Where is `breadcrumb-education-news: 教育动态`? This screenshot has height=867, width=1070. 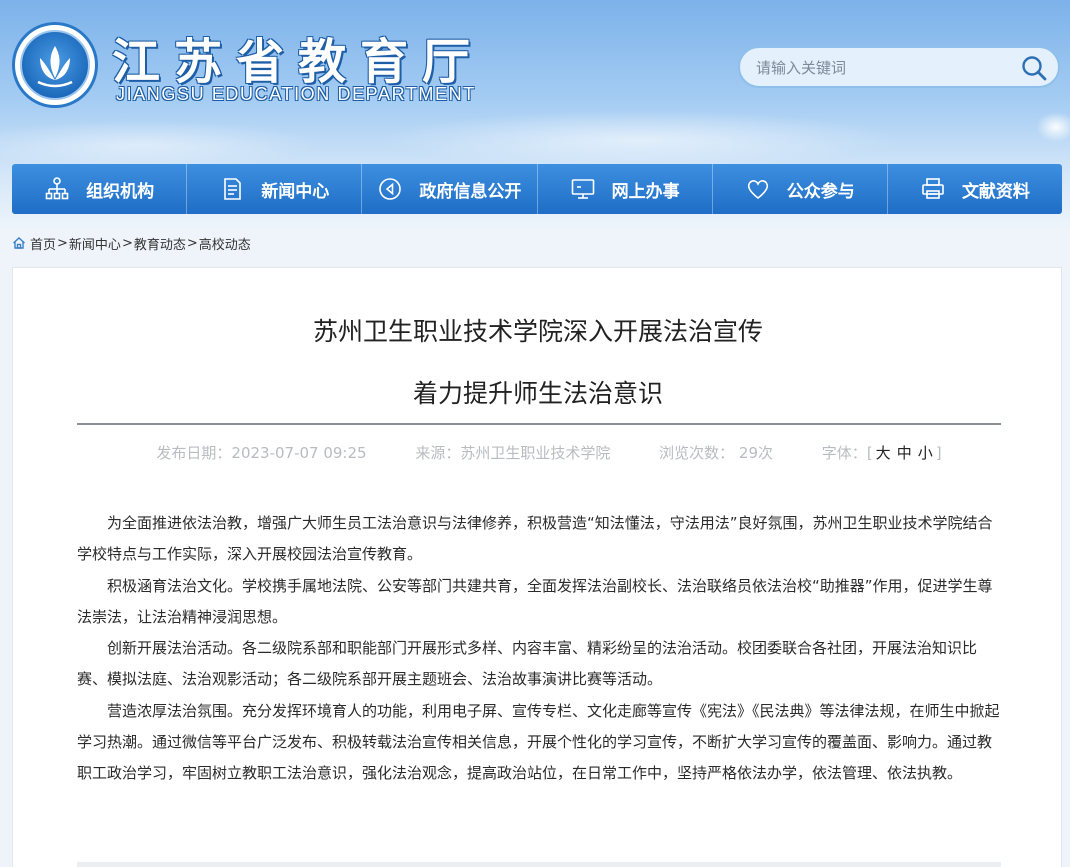 breadcrumb-education-news: 教育动态 is located at coordinates (160, 243).